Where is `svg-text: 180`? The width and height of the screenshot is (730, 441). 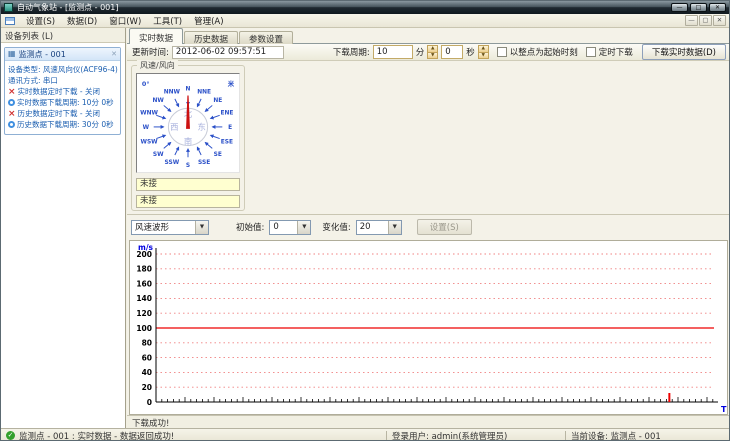
svg-text: 180 is located at coordinates (144, 269).